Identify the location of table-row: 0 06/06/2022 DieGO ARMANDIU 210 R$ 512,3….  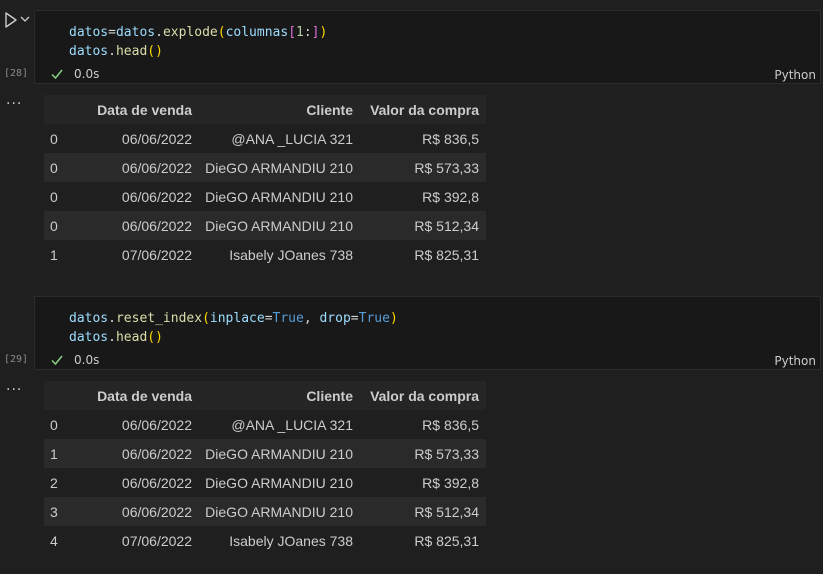
(265, 225).